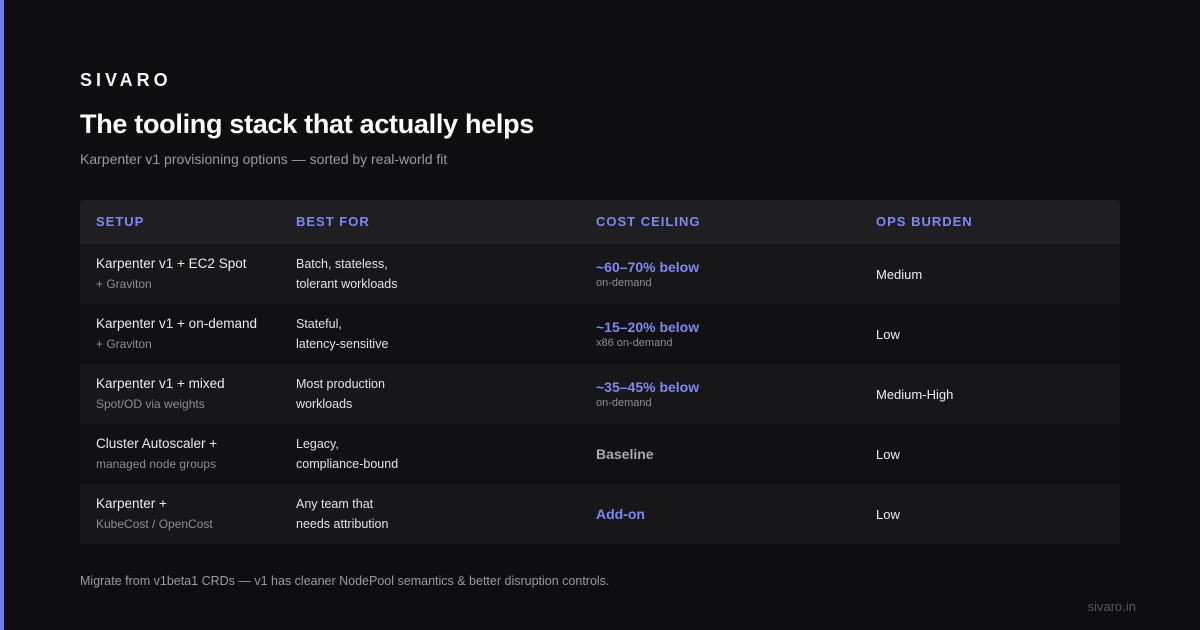 This screenshot has height=630, width=1200. I want to click on cost-cell: Add-on, so click(720, 514).